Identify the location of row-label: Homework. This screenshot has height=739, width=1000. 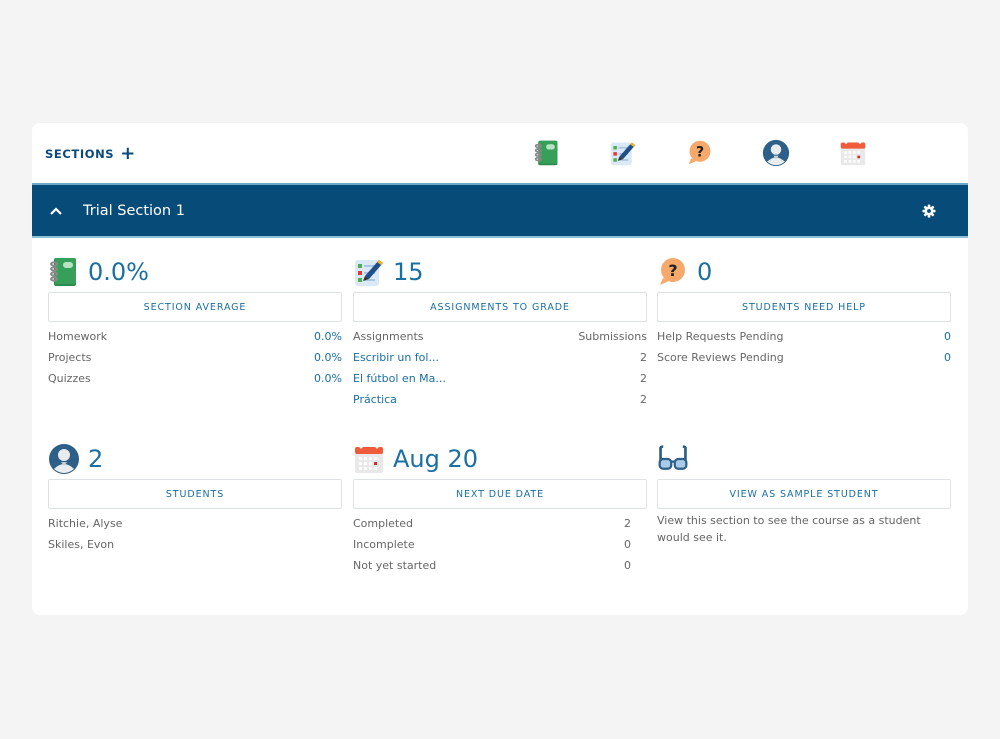
(78, 336).